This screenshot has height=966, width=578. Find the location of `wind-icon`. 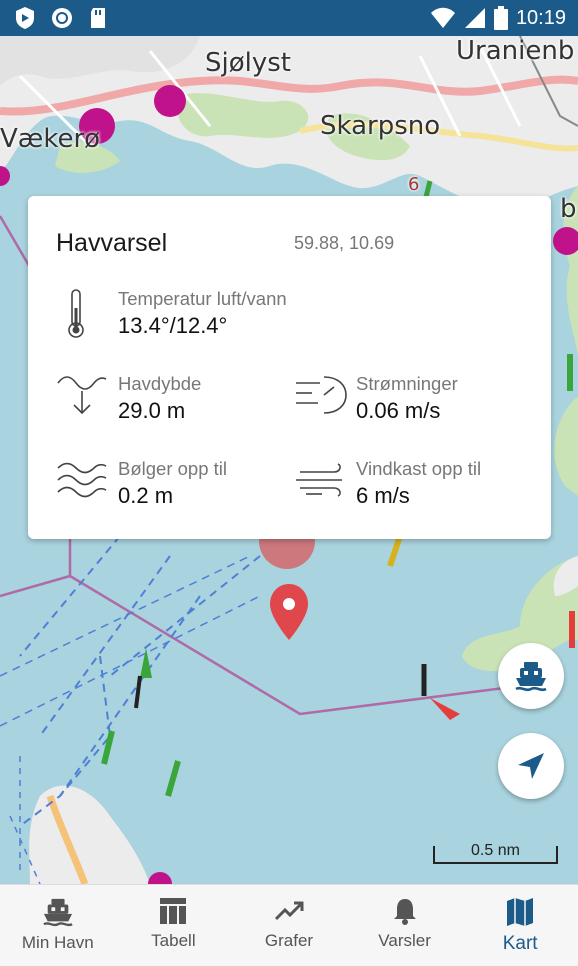

wind-icon is located at coordinates (319, 480).